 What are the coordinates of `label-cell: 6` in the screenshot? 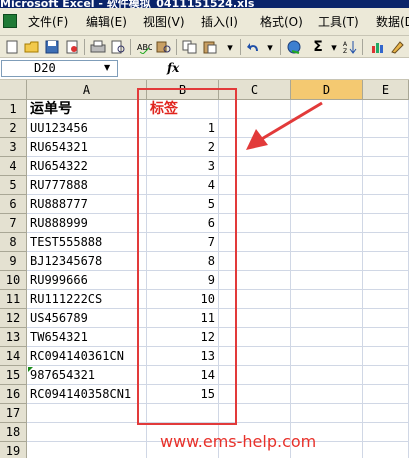 It's located at (183, 223).